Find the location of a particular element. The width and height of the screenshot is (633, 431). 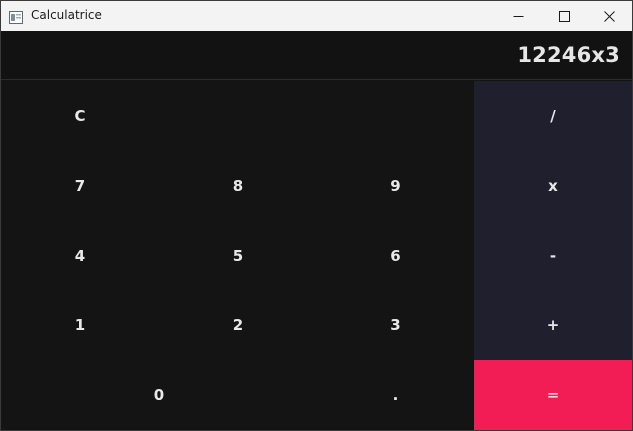

clear-button: C is located at coordinates (80, 116).